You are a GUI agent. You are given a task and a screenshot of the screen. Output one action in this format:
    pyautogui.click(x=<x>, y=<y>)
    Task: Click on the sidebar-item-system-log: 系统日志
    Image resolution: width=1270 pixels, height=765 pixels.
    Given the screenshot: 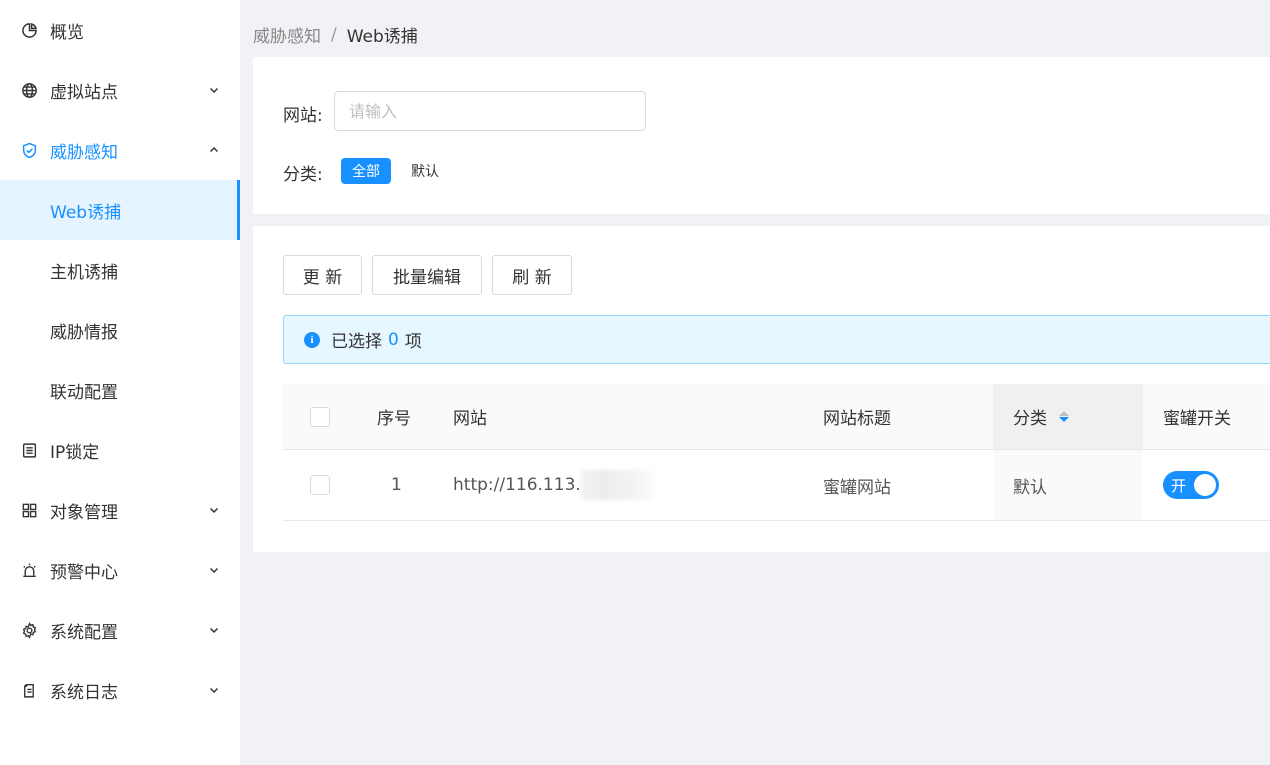 What is the action you would take?
    pyautogui.click(x=120, y=690)
    